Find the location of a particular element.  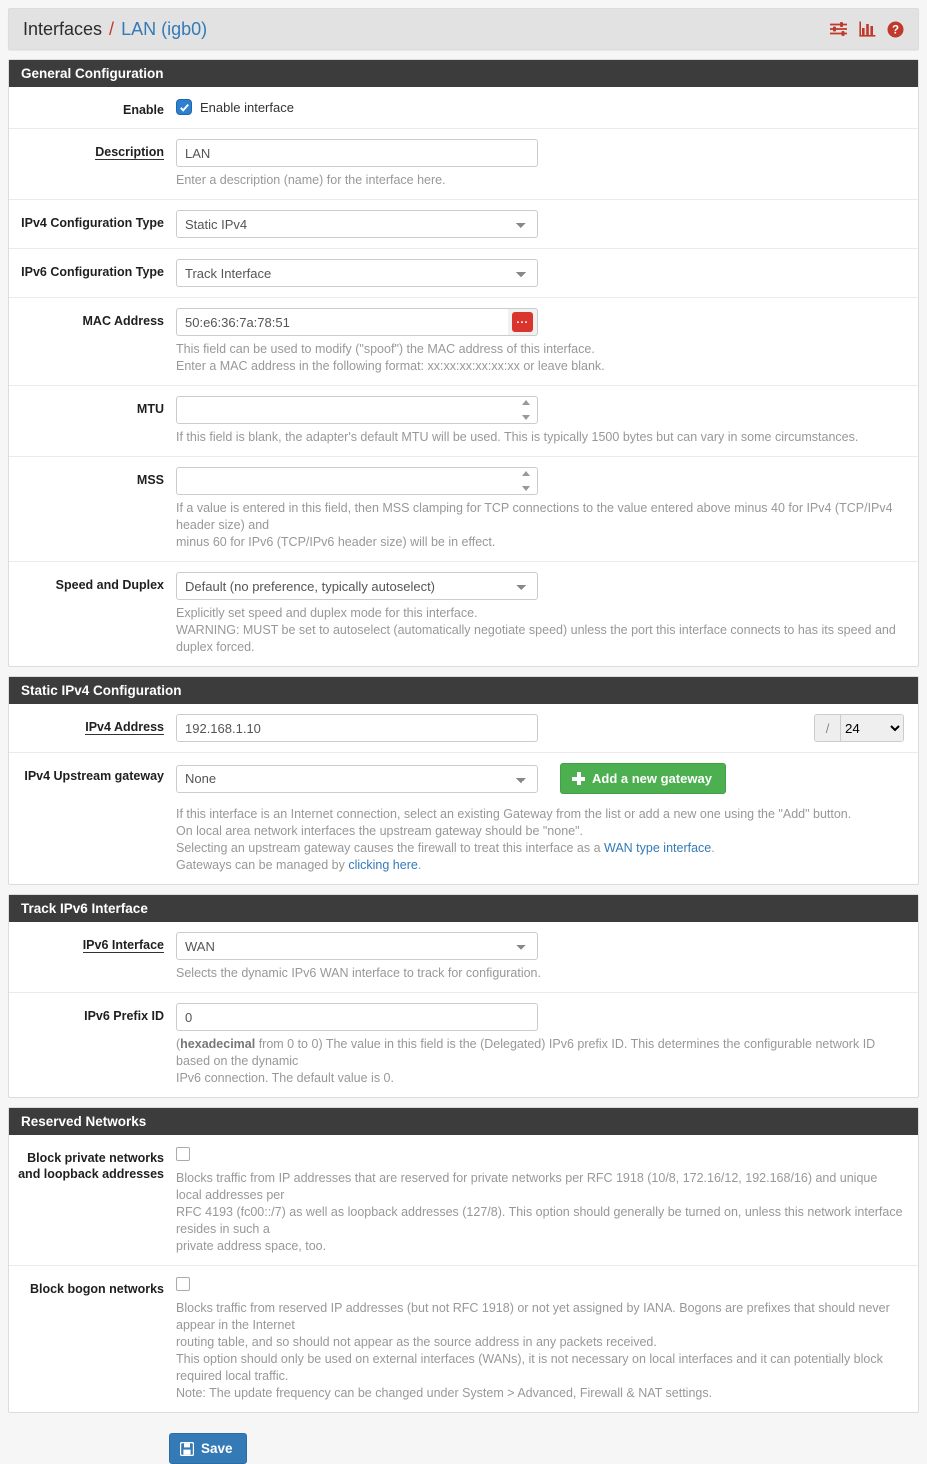

mac-address-label: MAC Address is located at coordinates (123, 321).